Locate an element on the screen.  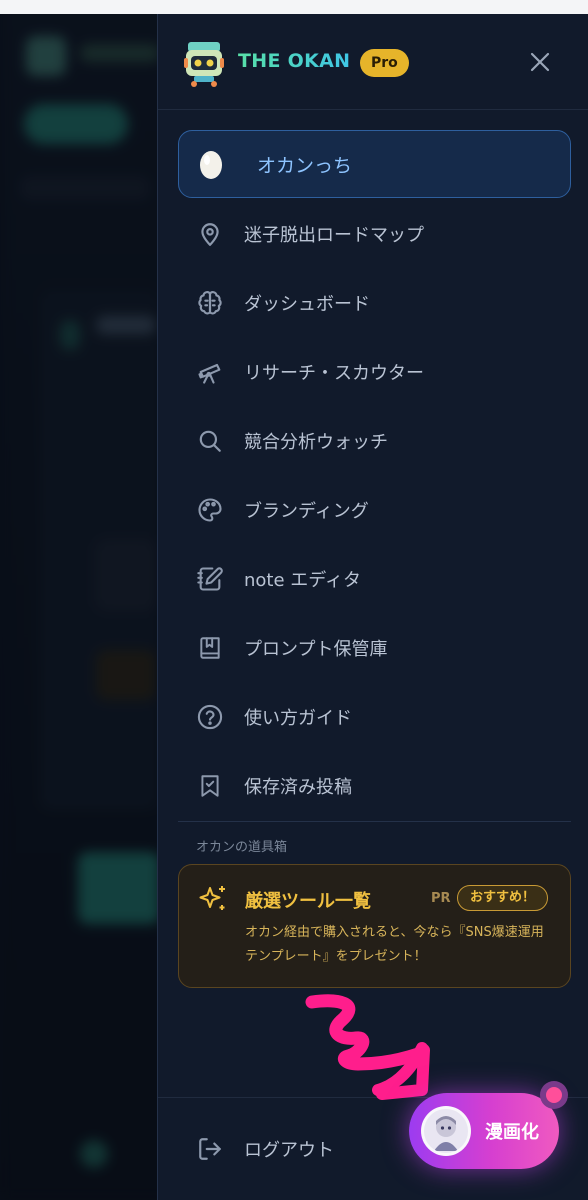
nav-label: 迷子脱出ロードマップ is located at coordinates (334, 235).